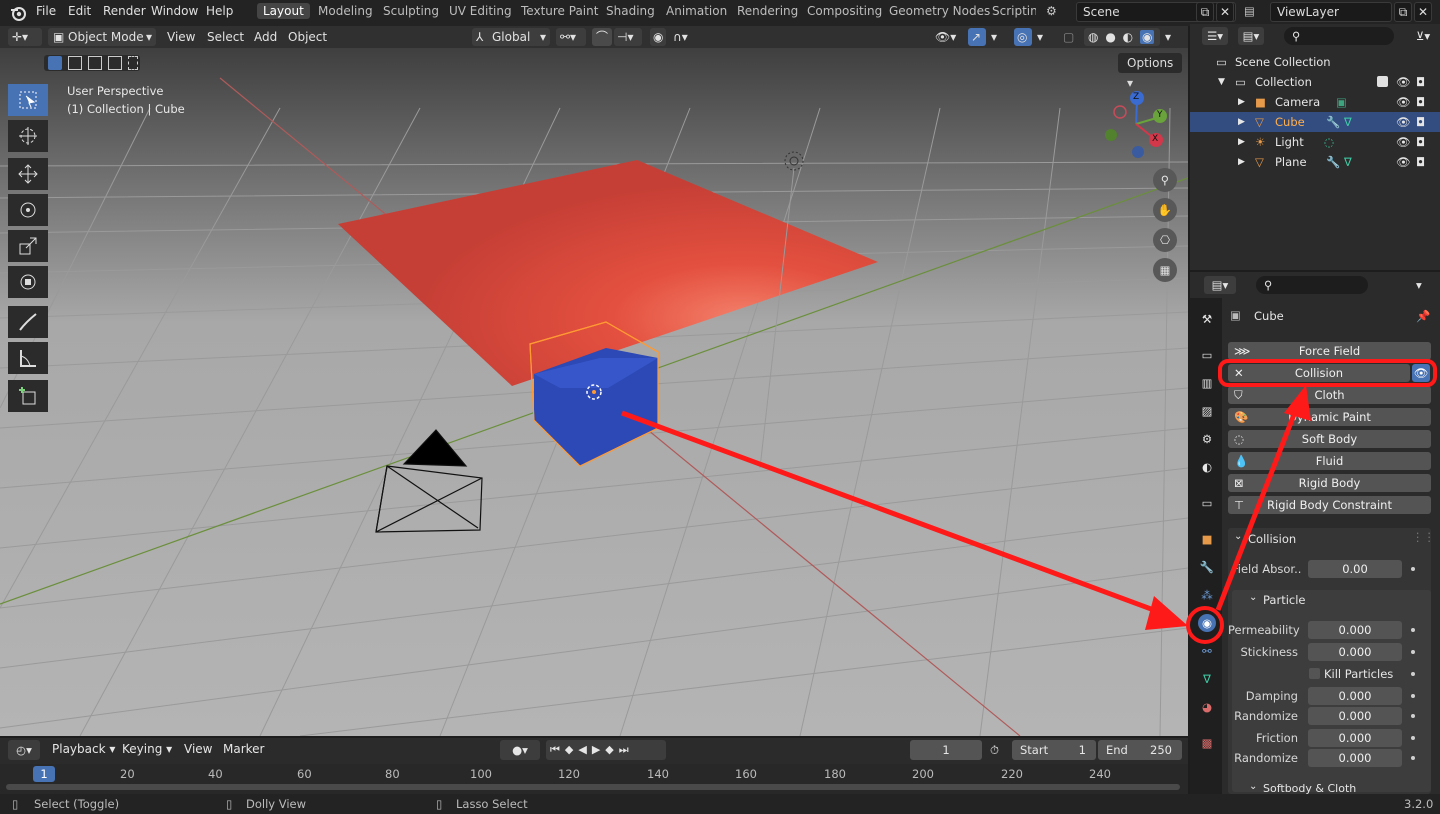 The width and height of the screenshot is (1440, 814). I want to click on snap-target-icon: ⊣▾, so click(628, 37).